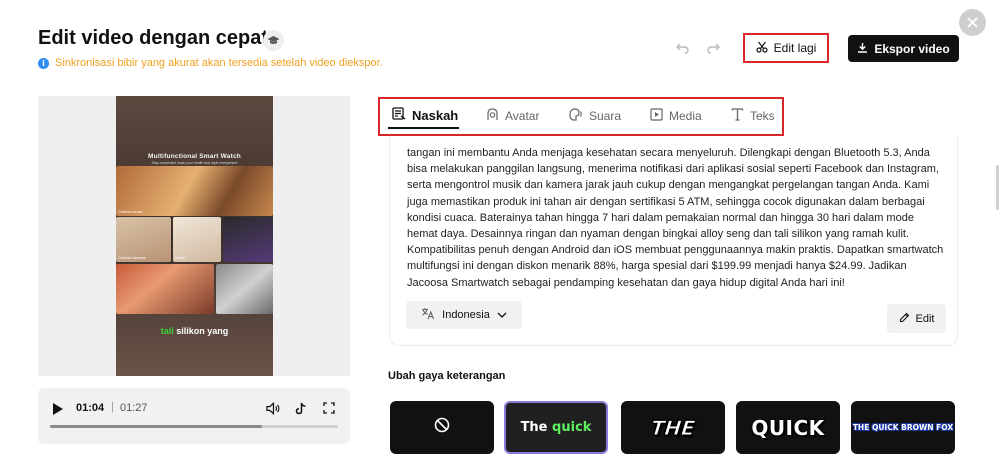 The height and width of the screenshot is (464, 1000). What do you see at coordinates (194, 156) in the screenshot?
I see `video-overlay-title: Multifunctional Smart Watch` at bounding box center [194, 156].